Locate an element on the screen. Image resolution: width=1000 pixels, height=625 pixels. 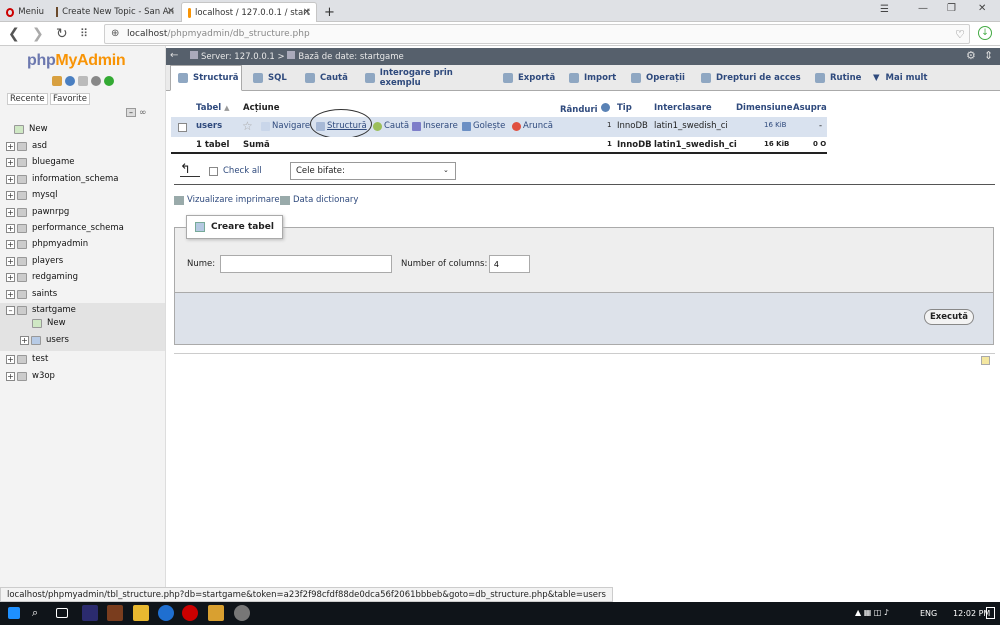
tab-recent: Recente is located at coordinates (27, 99).